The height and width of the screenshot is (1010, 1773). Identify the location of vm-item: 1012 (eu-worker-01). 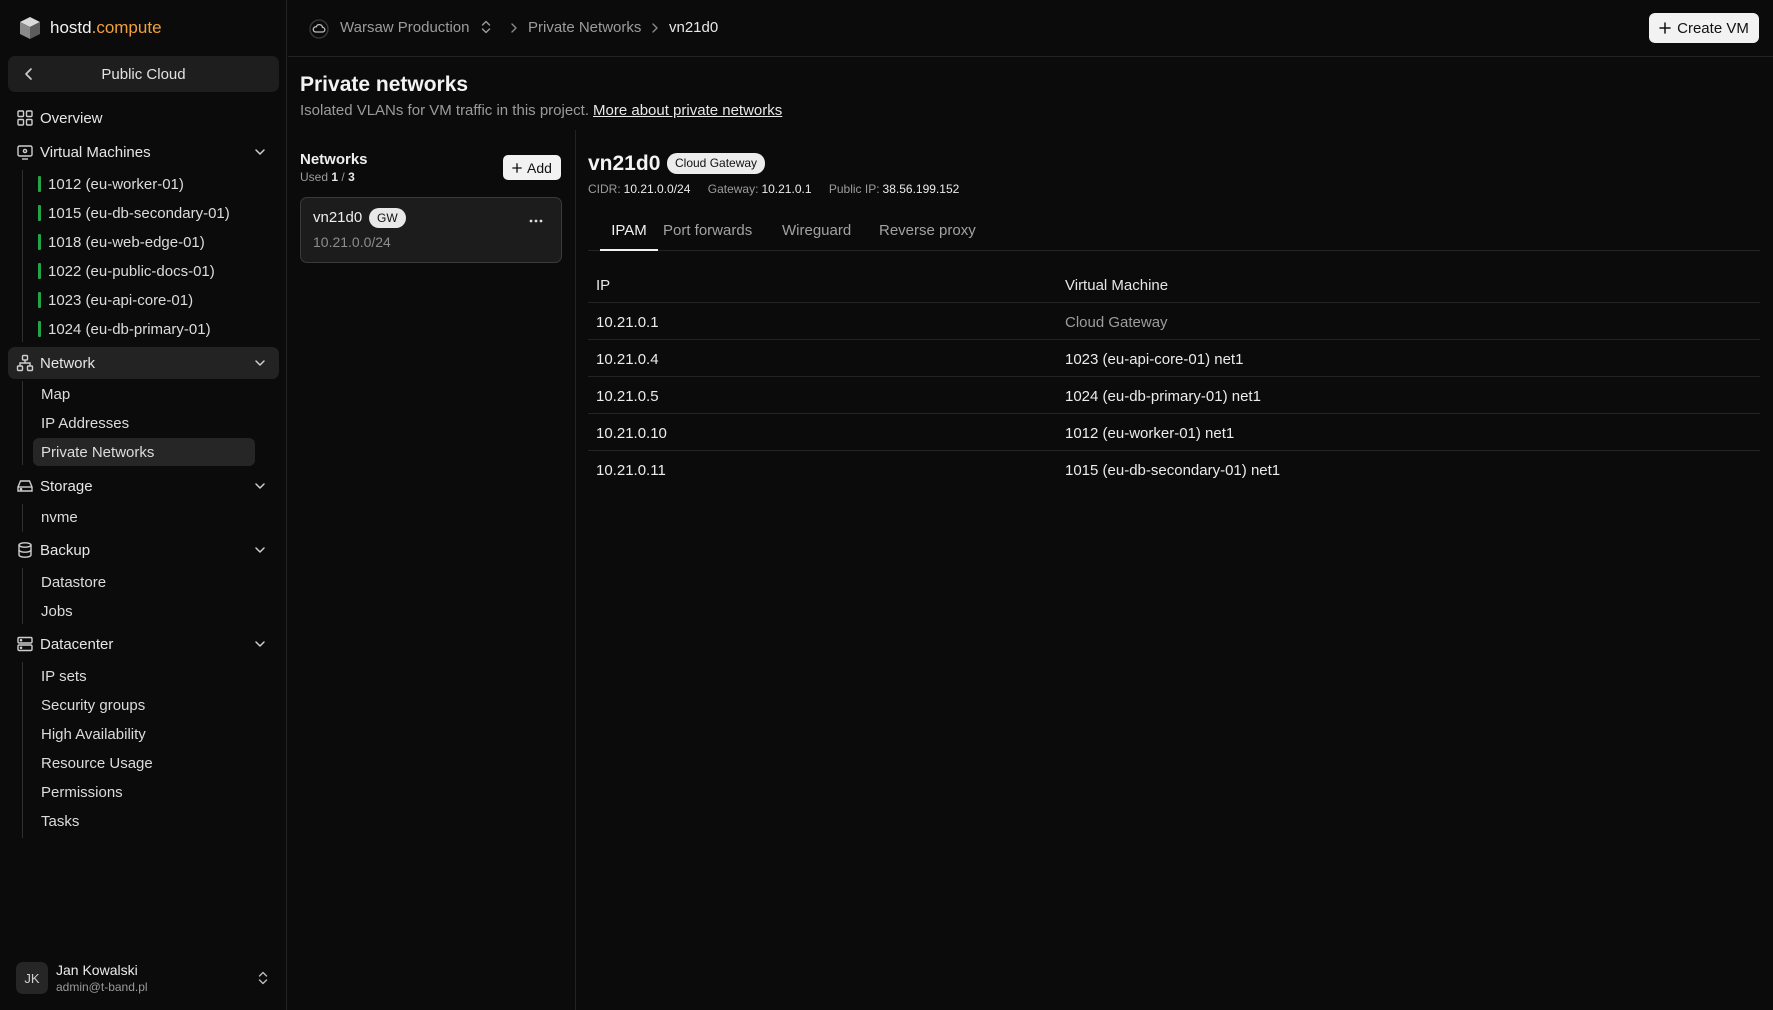
(111, 184).